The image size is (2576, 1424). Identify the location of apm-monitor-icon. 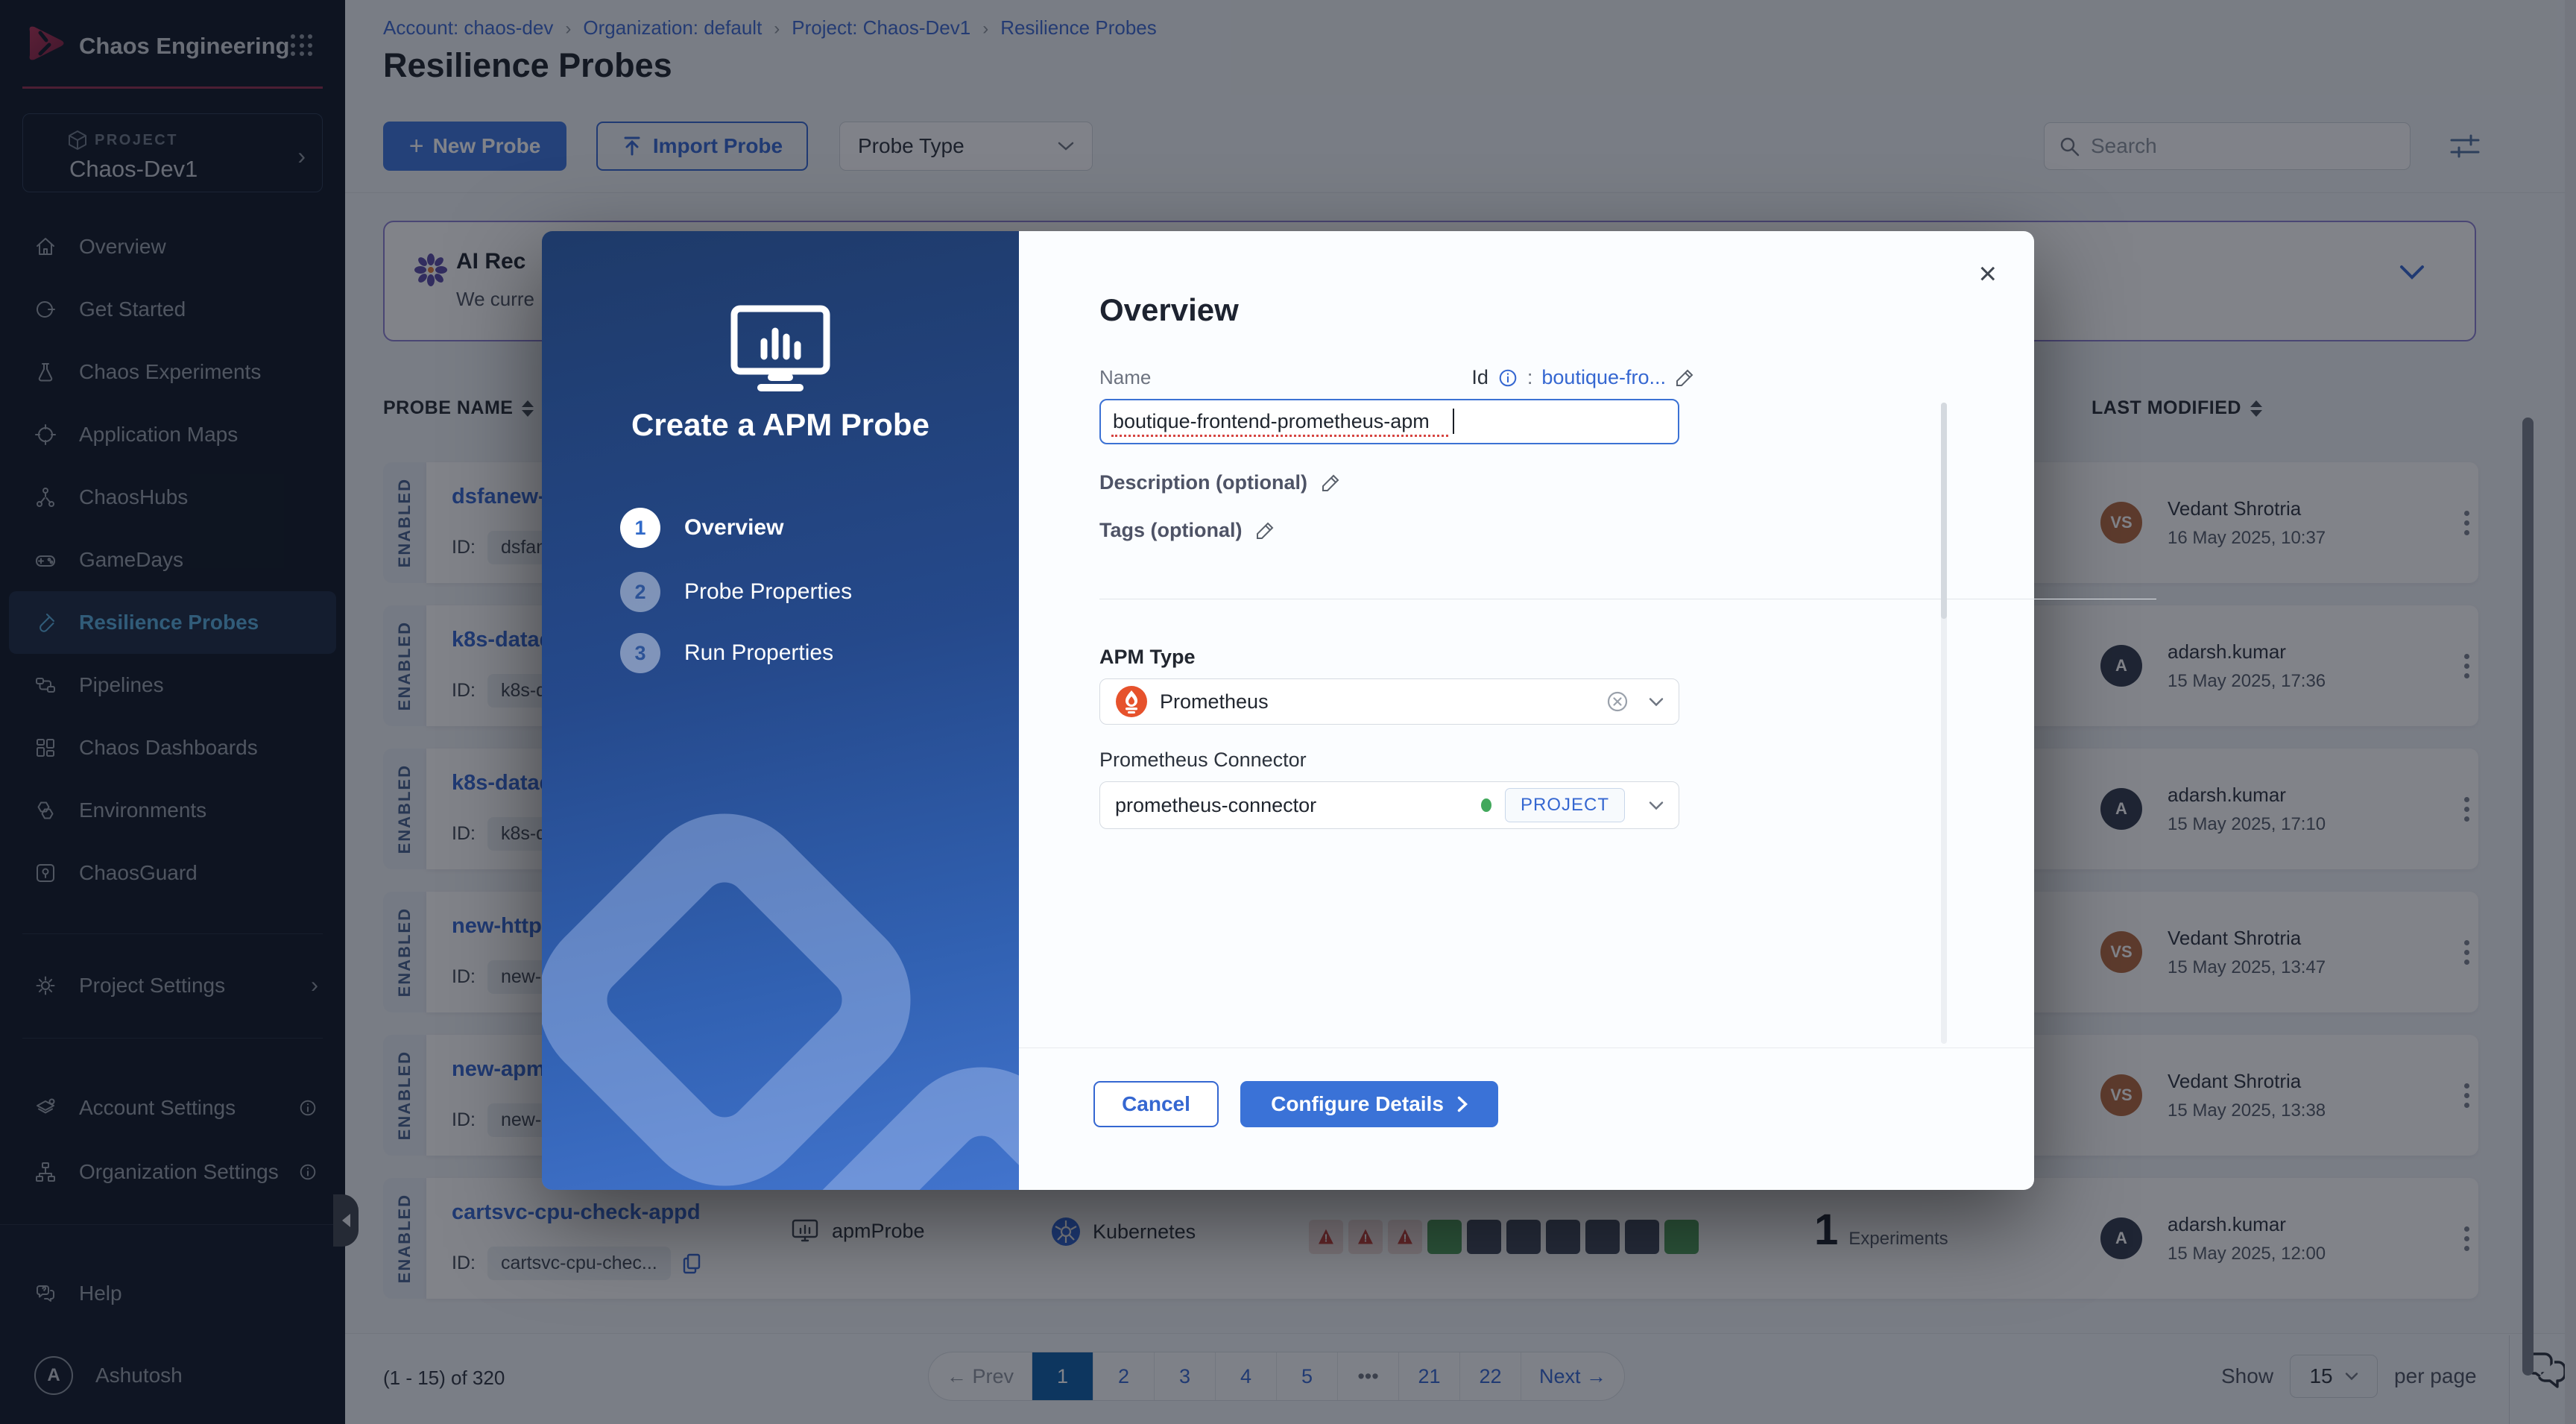
(780, 348).